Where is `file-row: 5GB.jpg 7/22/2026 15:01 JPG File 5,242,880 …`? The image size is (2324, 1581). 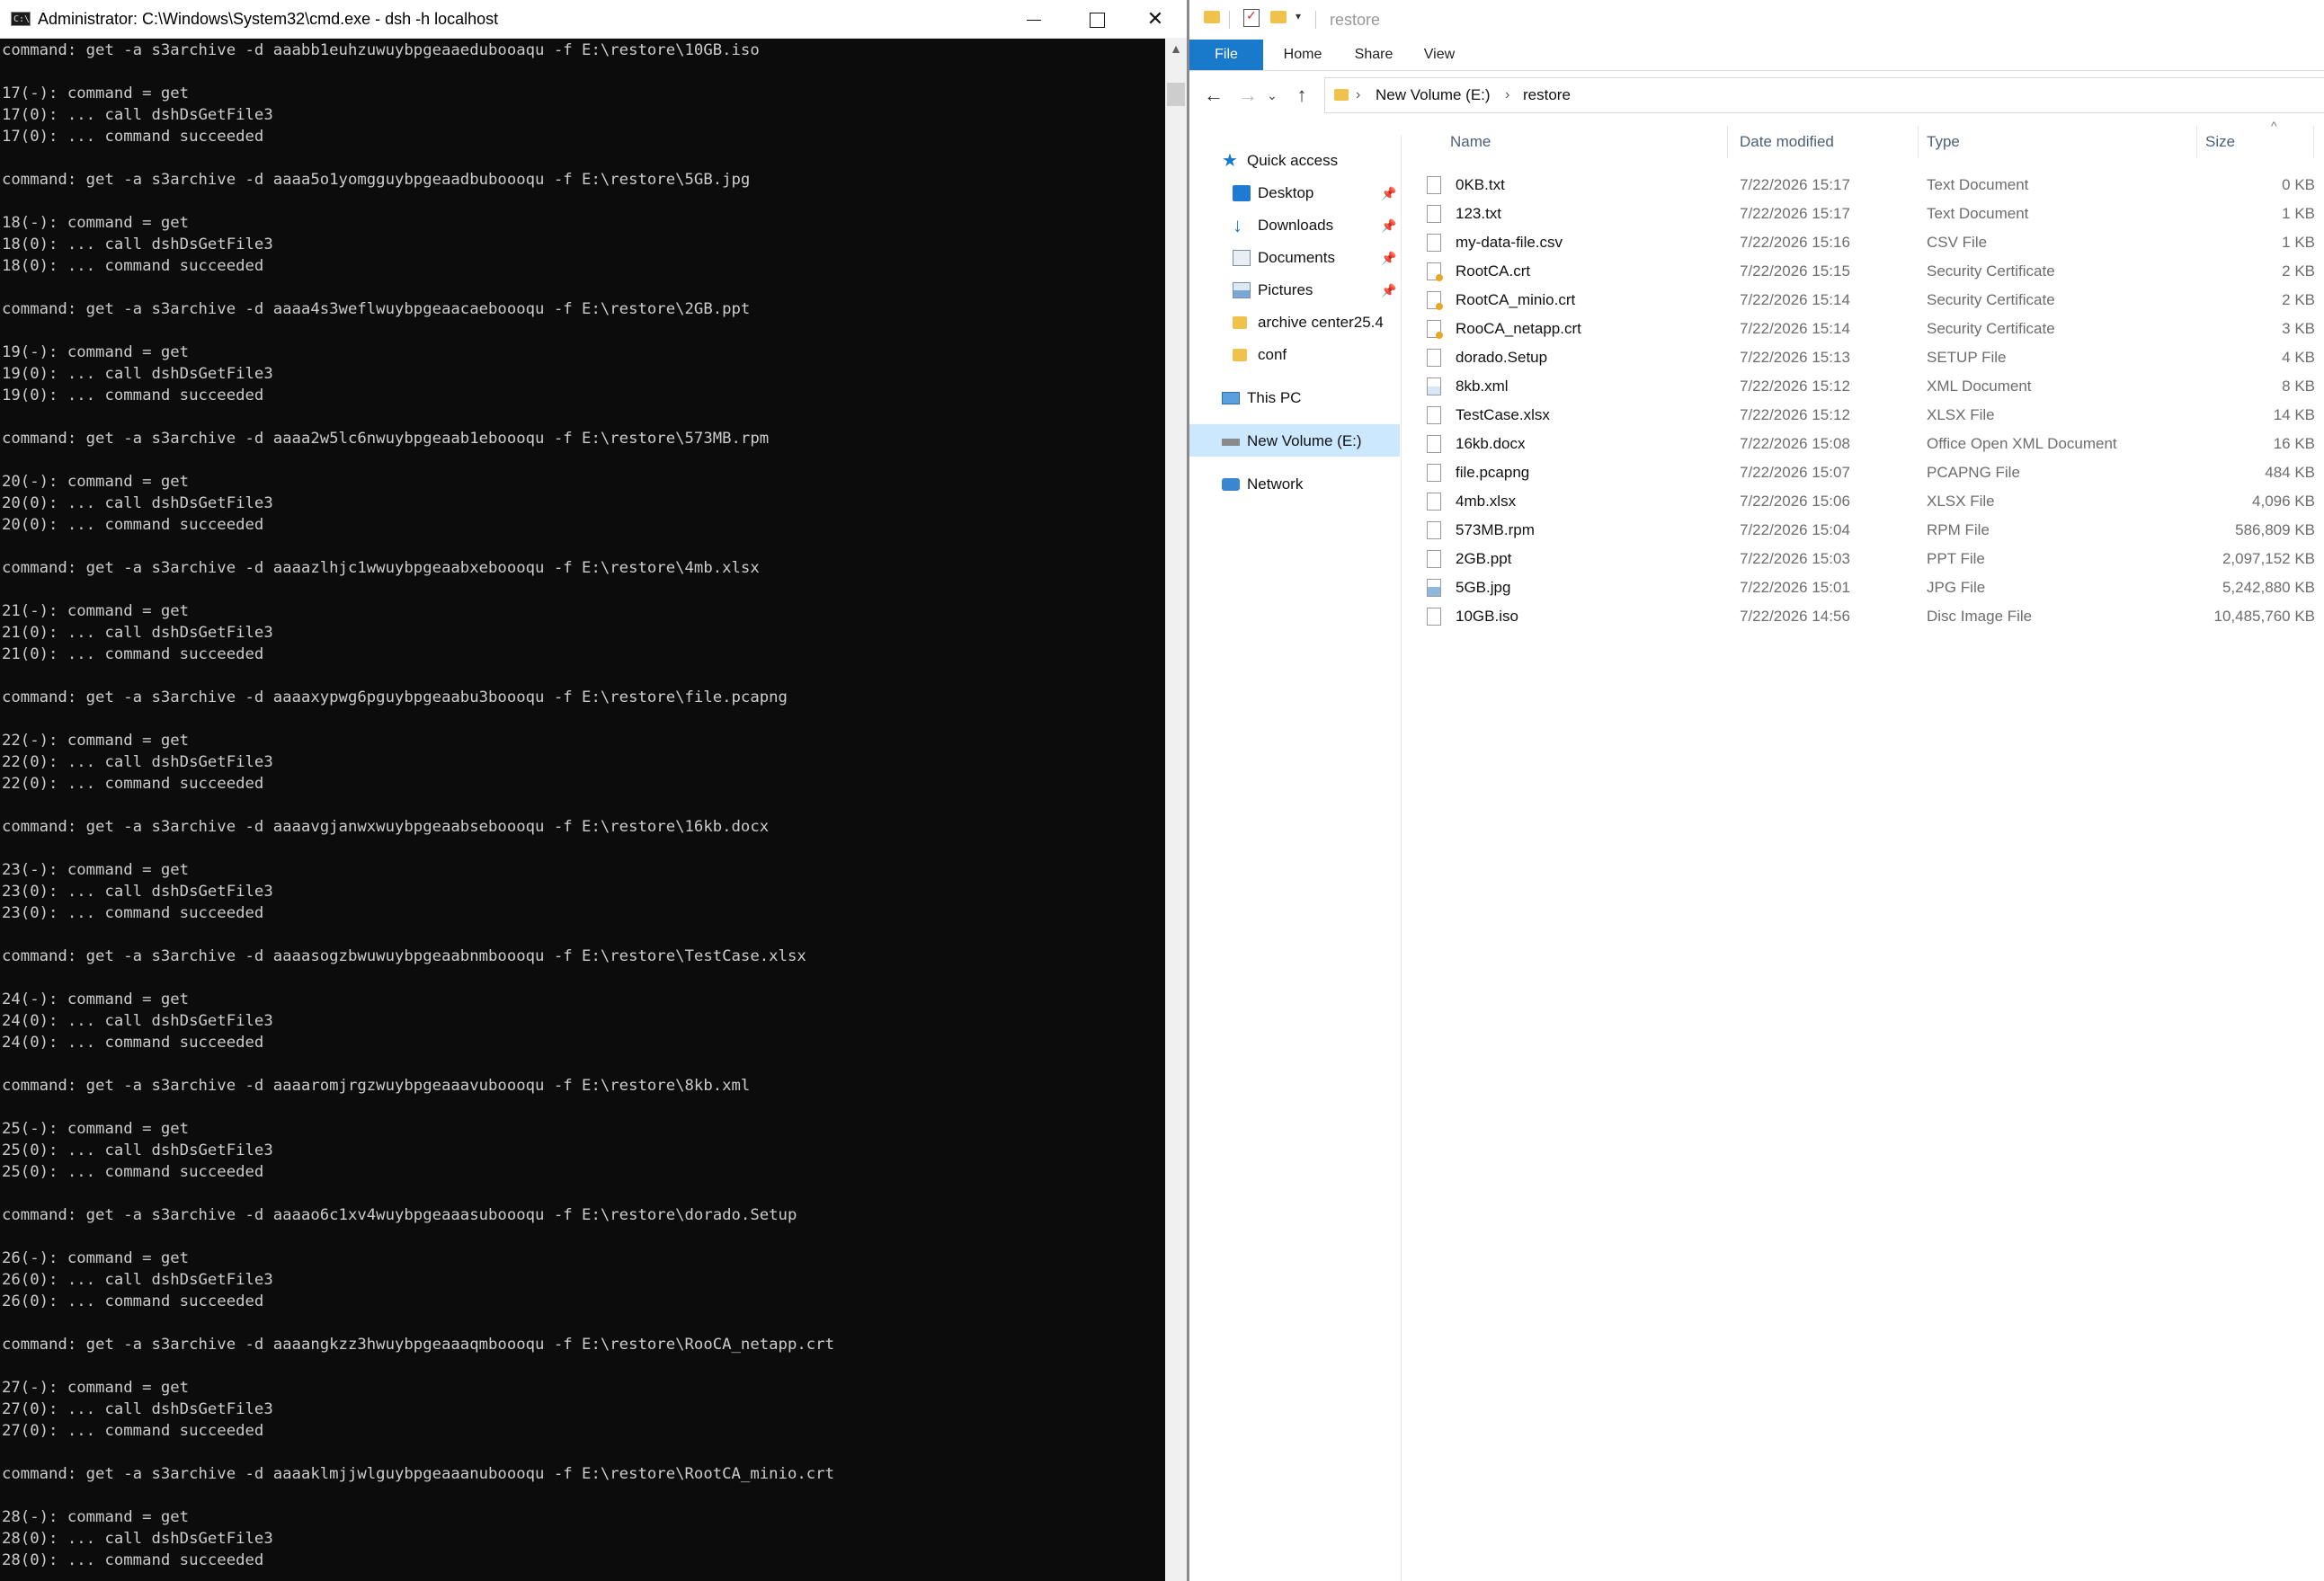
file-row: 5GB.jpg 7/22/2026 15:01 JPG File 5,242,880 … is located at coordinates (1869, 587).